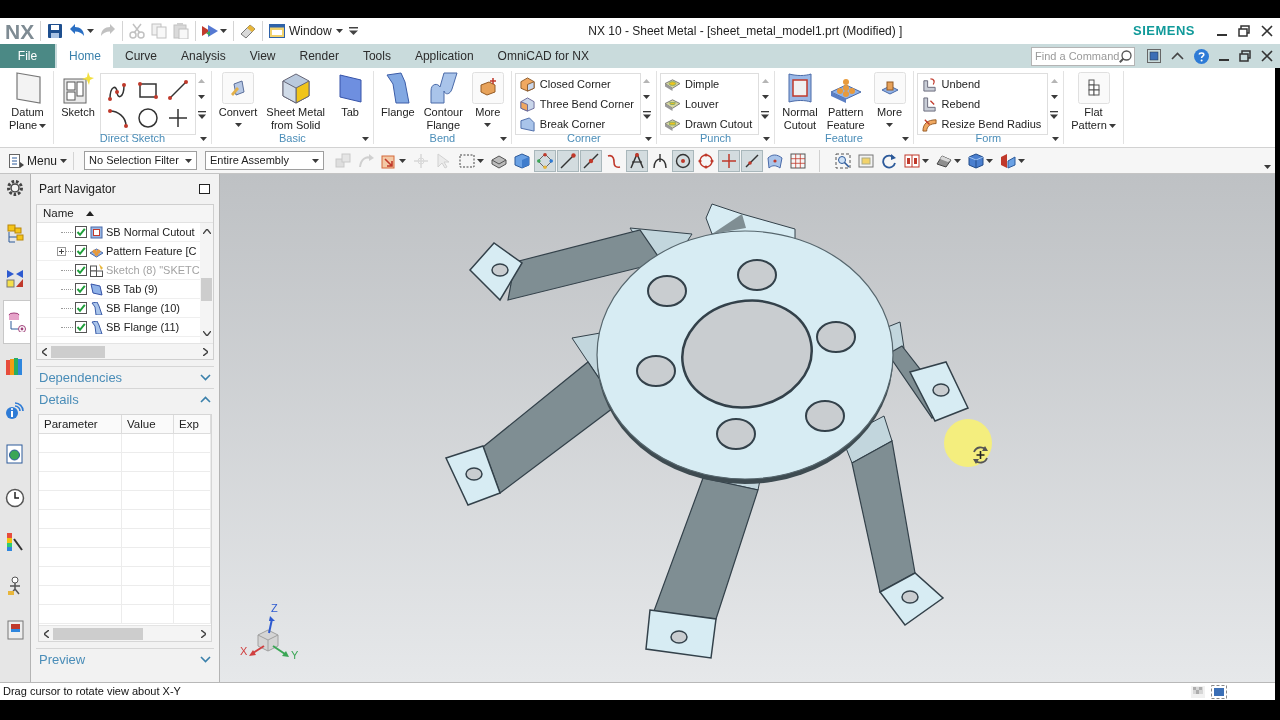  Describe the element at coordinates (177, 118) in the screenshot. I see `plus-icon` at that location.